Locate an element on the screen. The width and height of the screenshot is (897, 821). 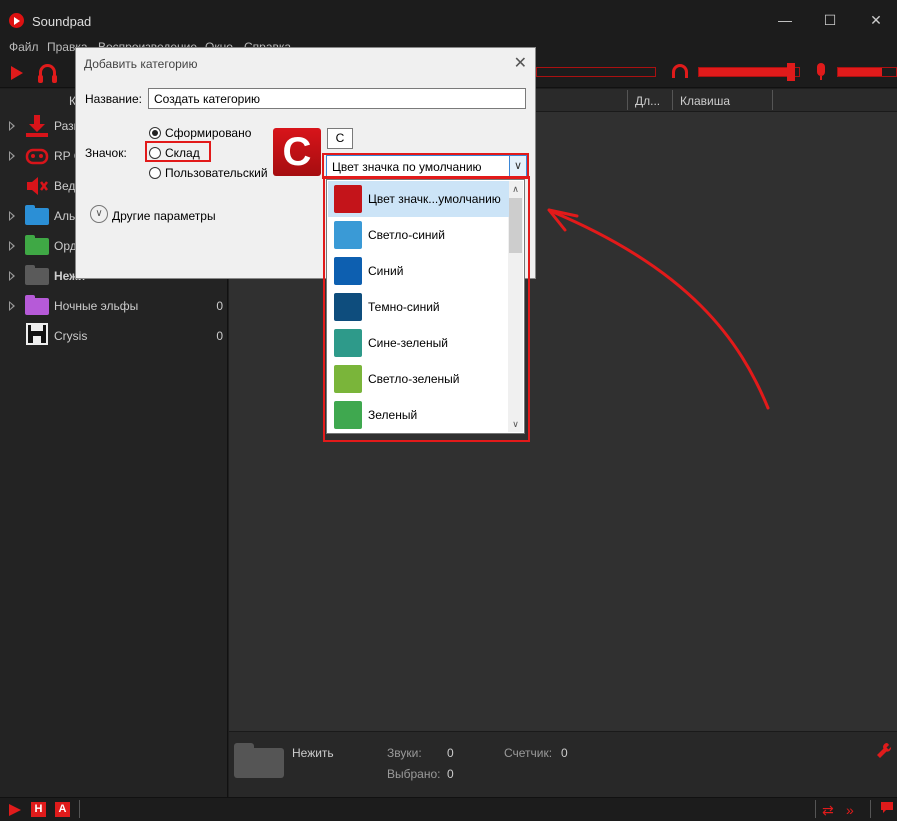
app-title: Soundpad is located at coordinates (62, 21).